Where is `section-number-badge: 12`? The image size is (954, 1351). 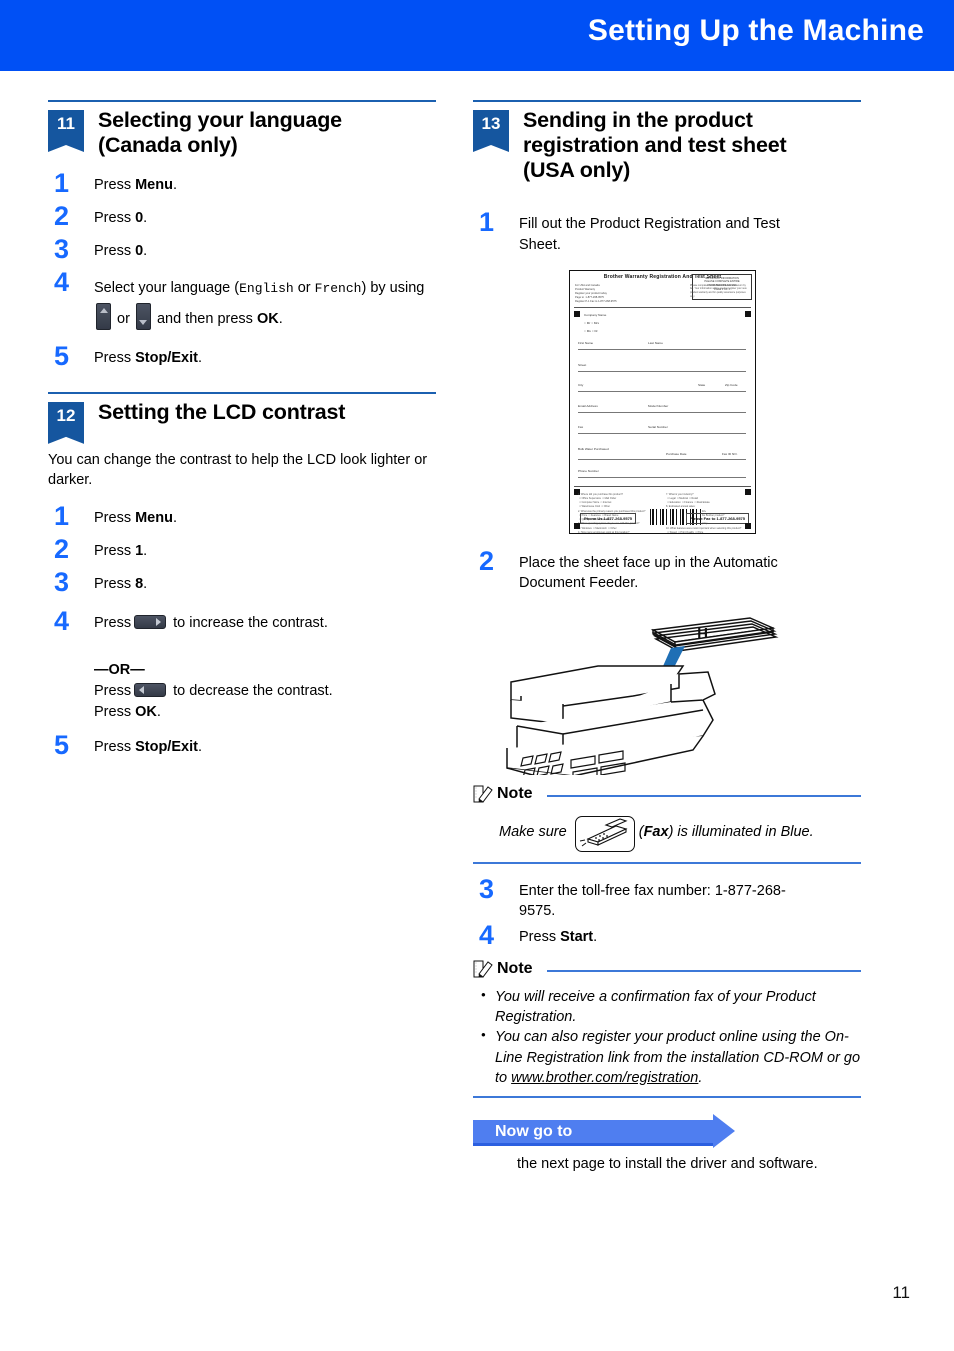 section-number-badge: 12 is located at coordinates (66, 417).